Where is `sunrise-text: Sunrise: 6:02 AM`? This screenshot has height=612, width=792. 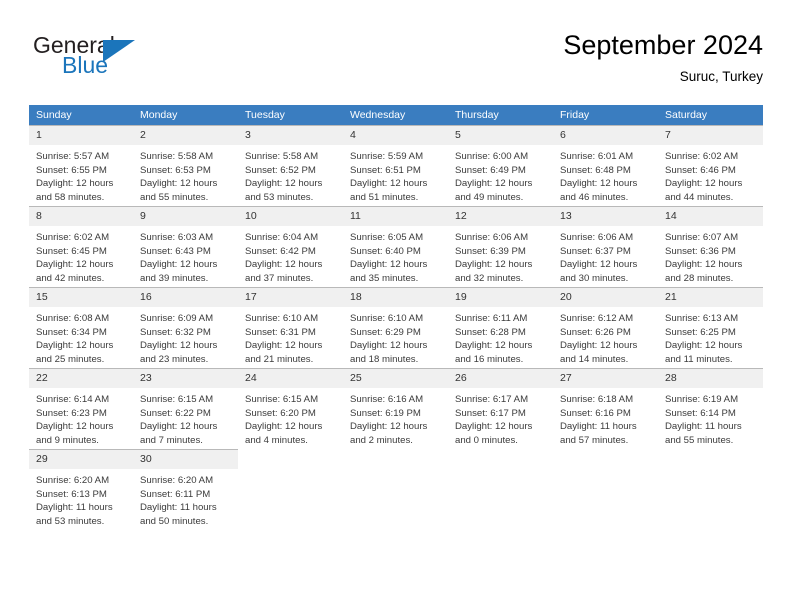
sunrise-text: Sunrise: 6:02 AM is located at coordinates (73, 237).